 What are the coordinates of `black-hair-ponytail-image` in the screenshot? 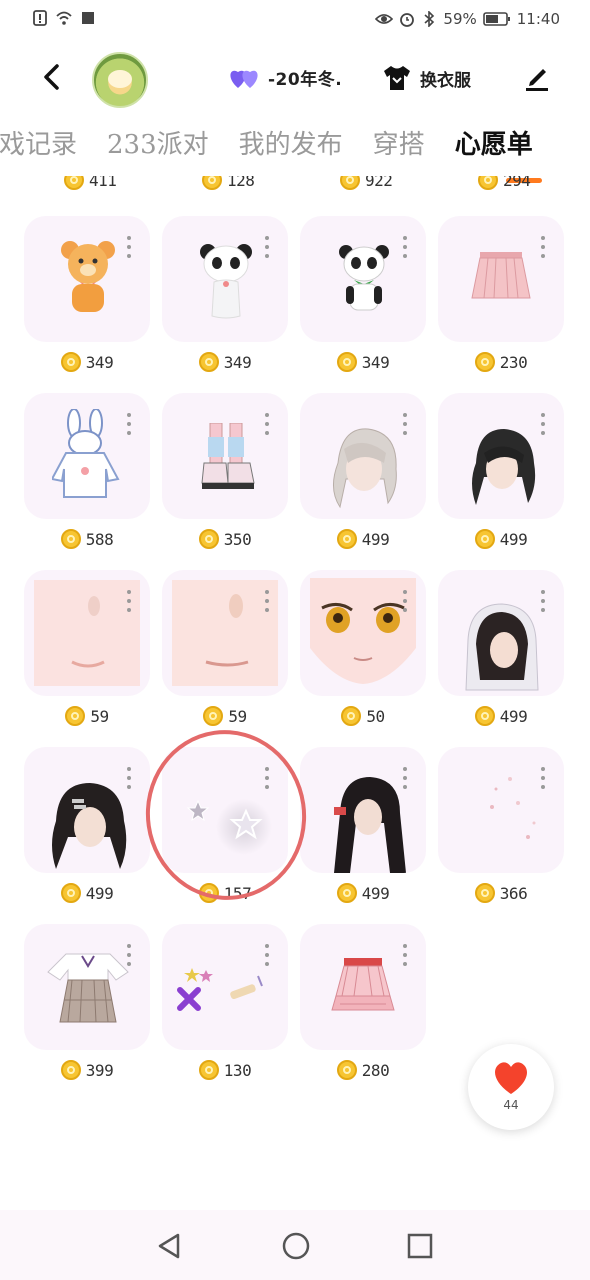 It's located at (504, 467).